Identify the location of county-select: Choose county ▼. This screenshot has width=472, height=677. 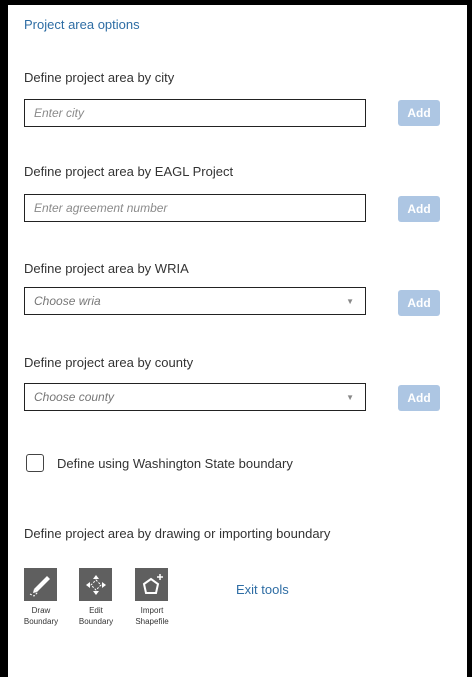
(195, 397).